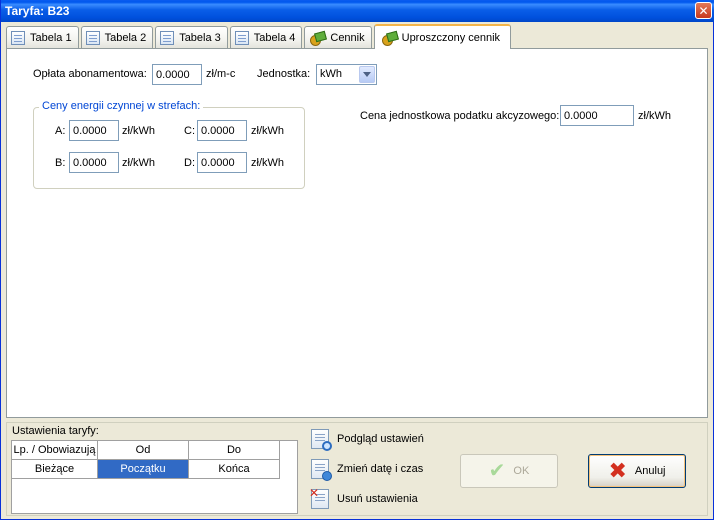 This screenshot has height=520, width=714. I want to click on tab-tabela-1: Tabela 1, so click(42, 37).